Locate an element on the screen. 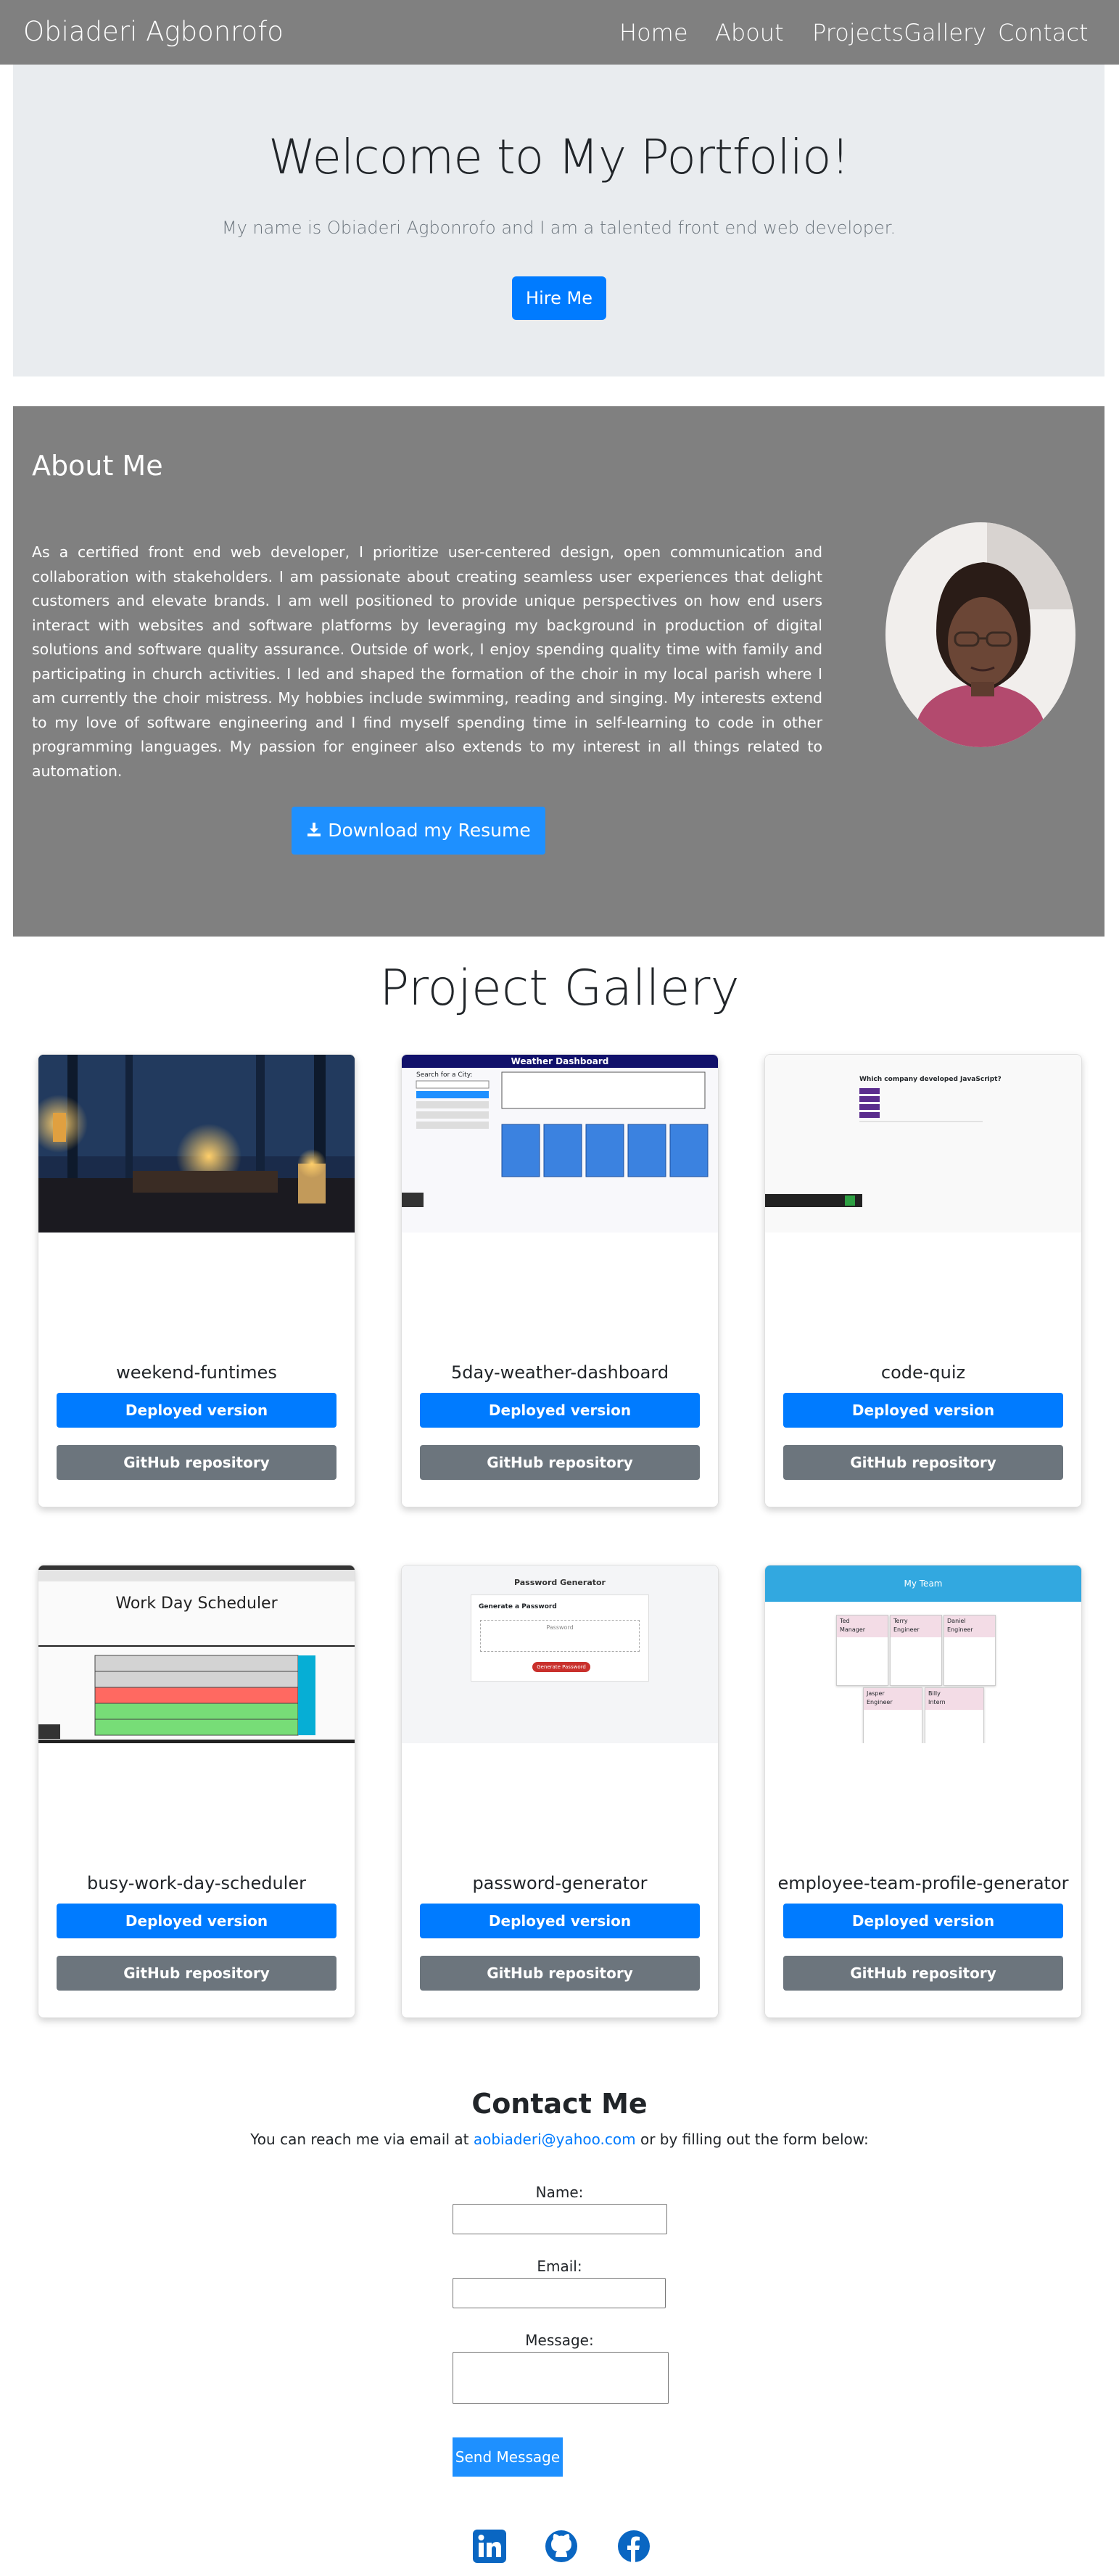  download-resume-button: Download my Resume is located at coordinates (418, 831).